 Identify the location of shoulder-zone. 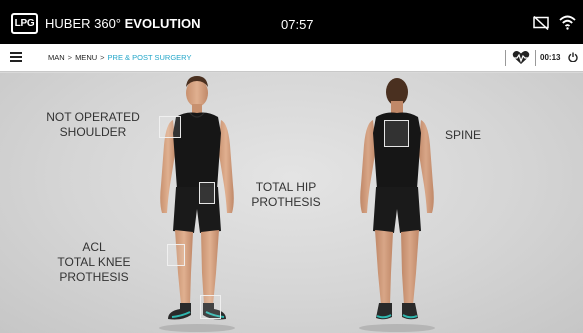
(170, 127).